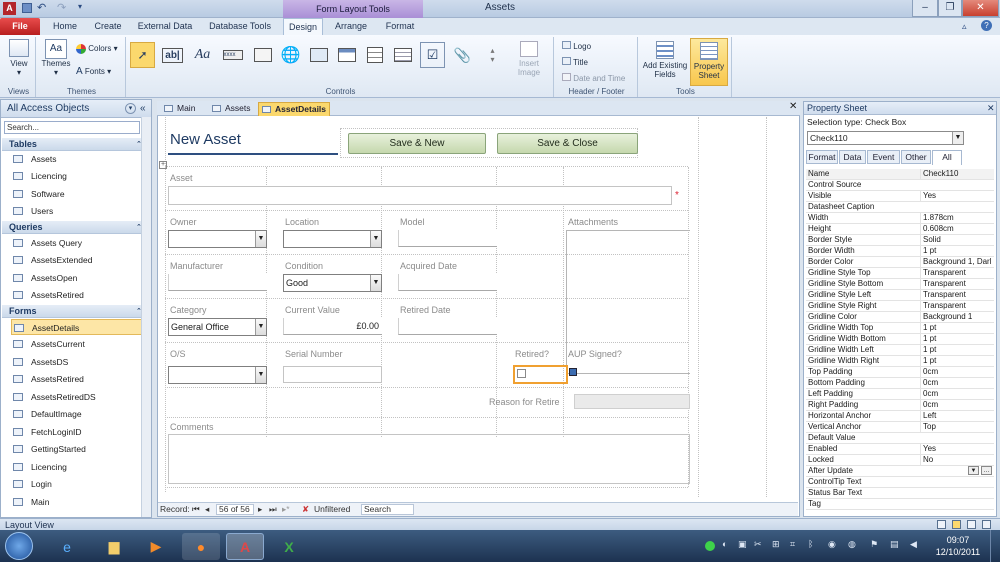 Image resolution: width=1000 pixels, height=562 pixels. Describe the element at coordinates (79, 414) in the screenshot. I see `nav-item: DefaultImage` at that location.